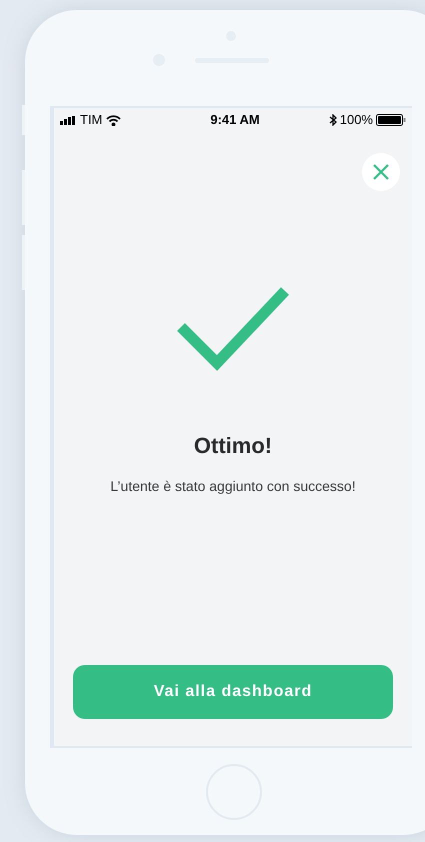 This screenshot has width=425, height=842. Describe the element at coordinates (235, 120) in the screenshot. I see `clock-time: 9:41 AM` at that location.